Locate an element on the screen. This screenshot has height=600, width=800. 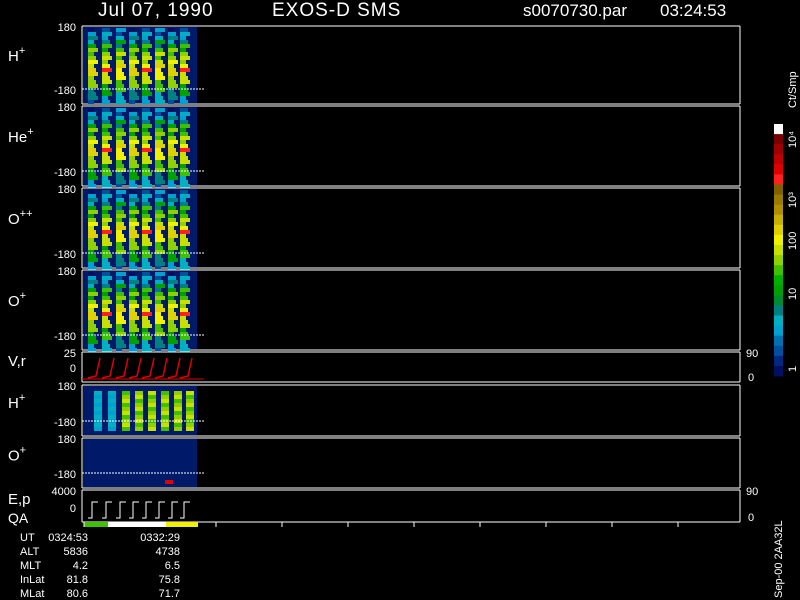
panel-he_plus: He+ 180 -180 is located at coordinates (374, 145).